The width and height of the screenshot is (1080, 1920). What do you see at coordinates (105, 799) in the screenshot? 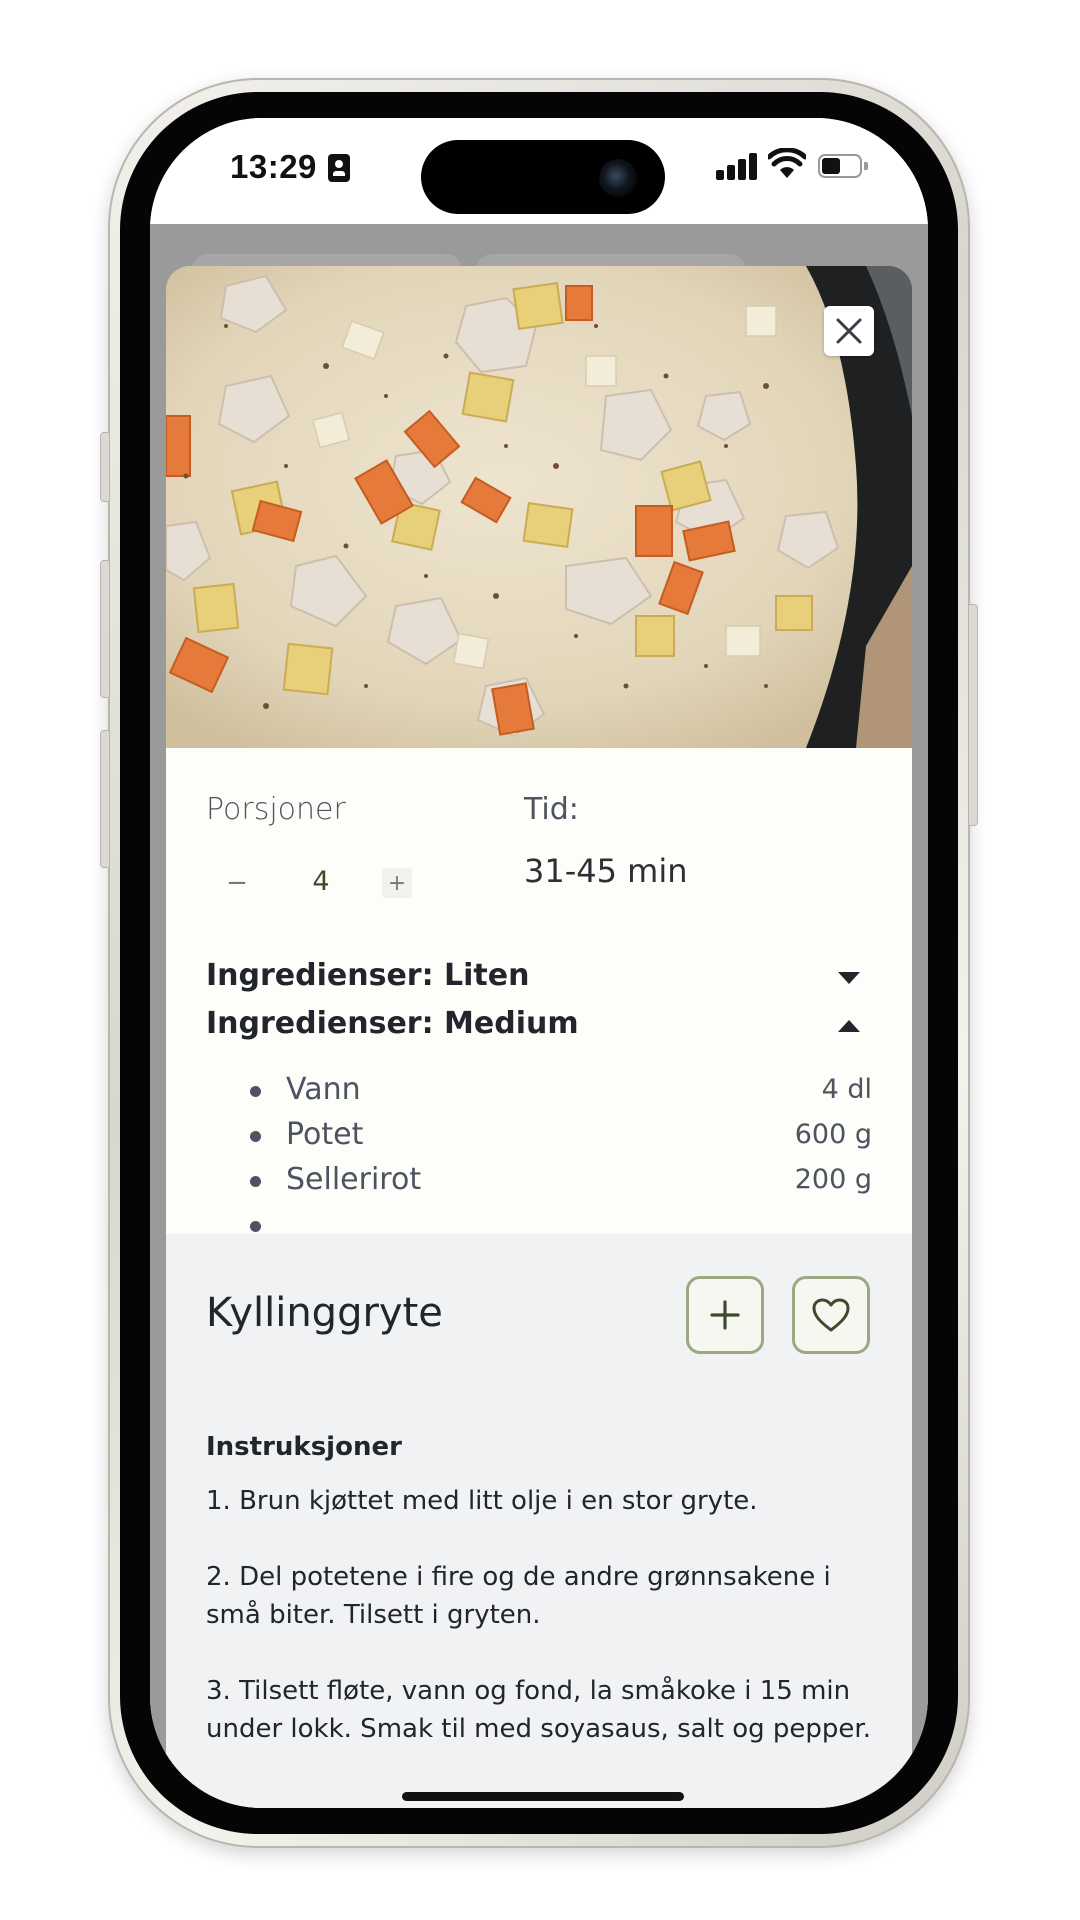
I see `volume-down-button` at bounding box center [105, 799].